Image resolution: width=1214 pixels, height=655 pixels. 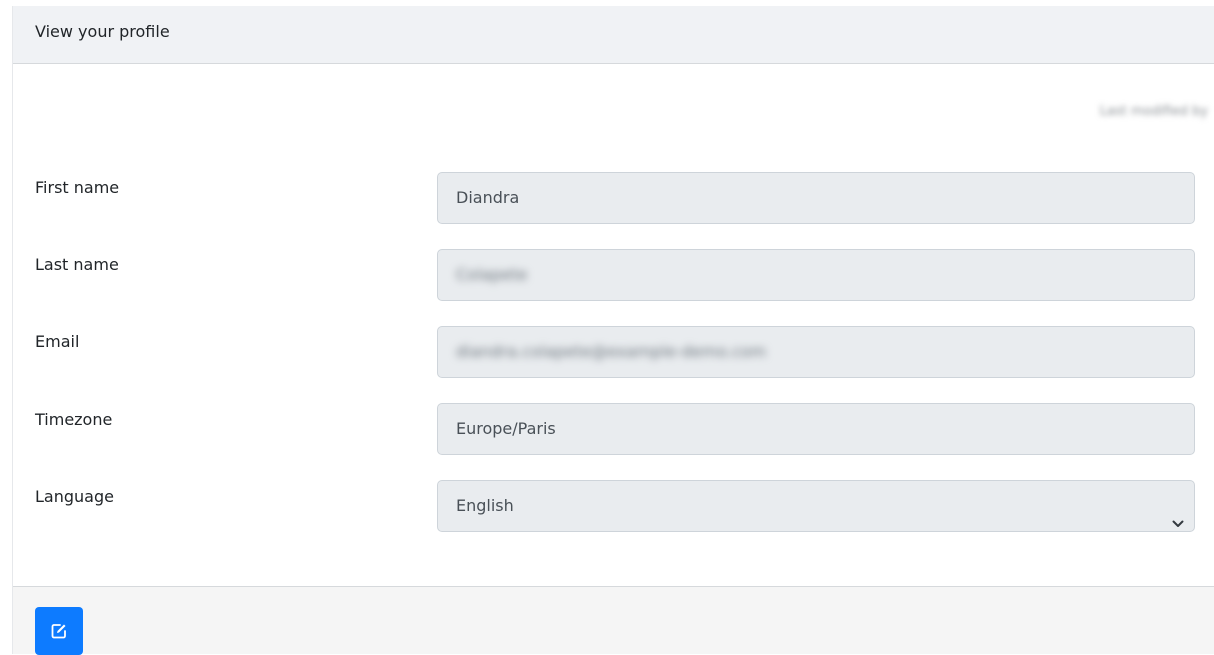 What do you see at coordinates (74, 496) in the screenshot?
I see `language-label: Language` at bounding box center [74, 496].